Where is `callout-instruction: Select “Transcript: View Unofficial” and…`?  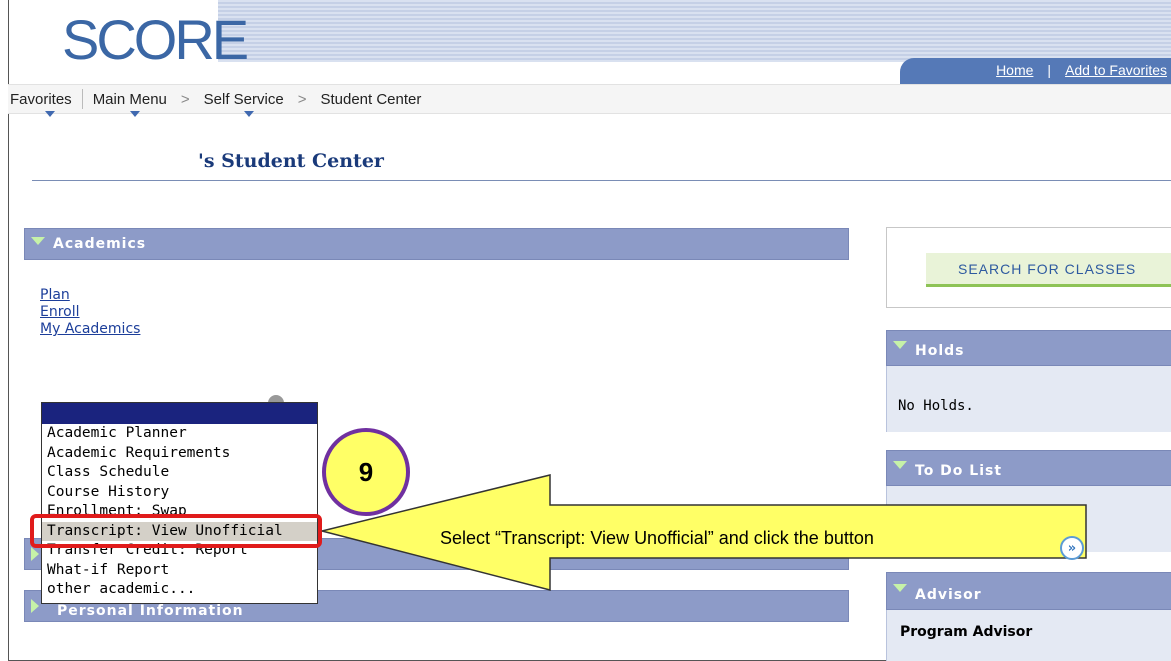 callout-instruction: Select “Transcript: View Unofficial” and… is located at coordinates (657, 538).